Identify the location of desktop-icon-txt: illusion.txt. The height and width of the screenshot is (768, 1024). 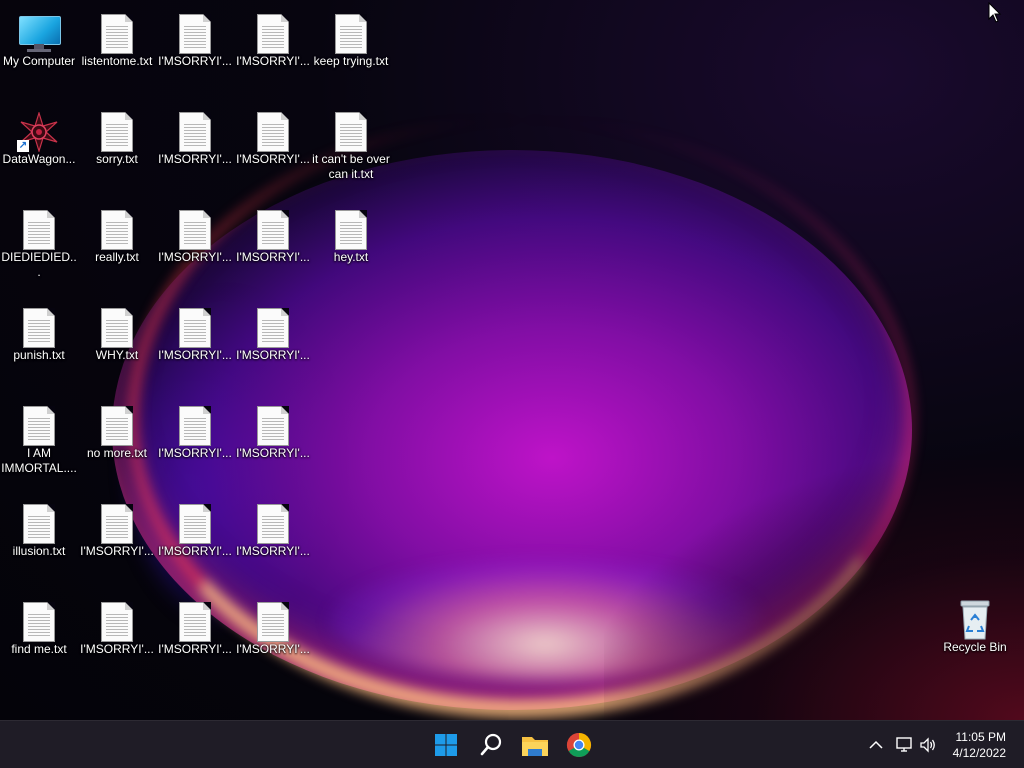
(39, 541).